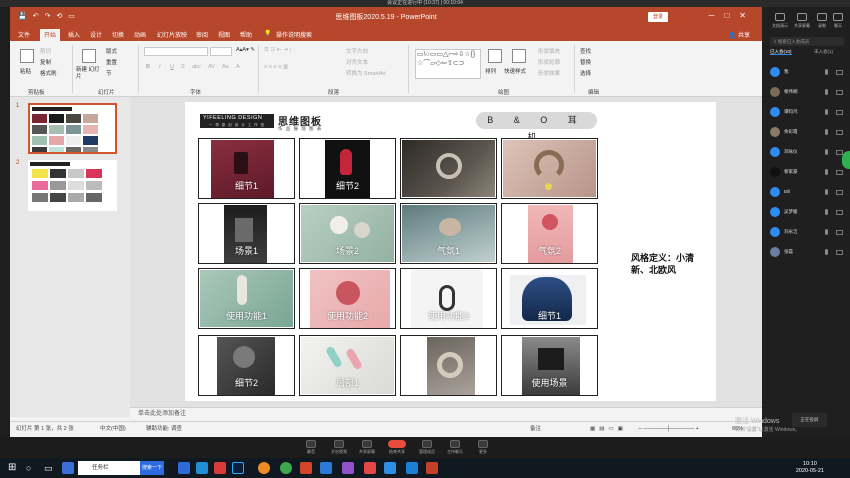 This screenshot has width=850, height=478. What do you see at coordinates (339, 448) in the screenshot?
I see `video-button: 开启视频` at bounding box center [339, 448].